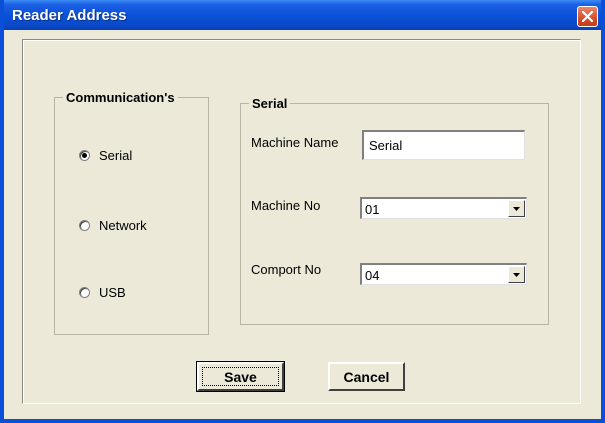  What do you see at coordinates (443, 145) in the screenshot?
I see `machine-name-input` at bounding box center [443, 145].